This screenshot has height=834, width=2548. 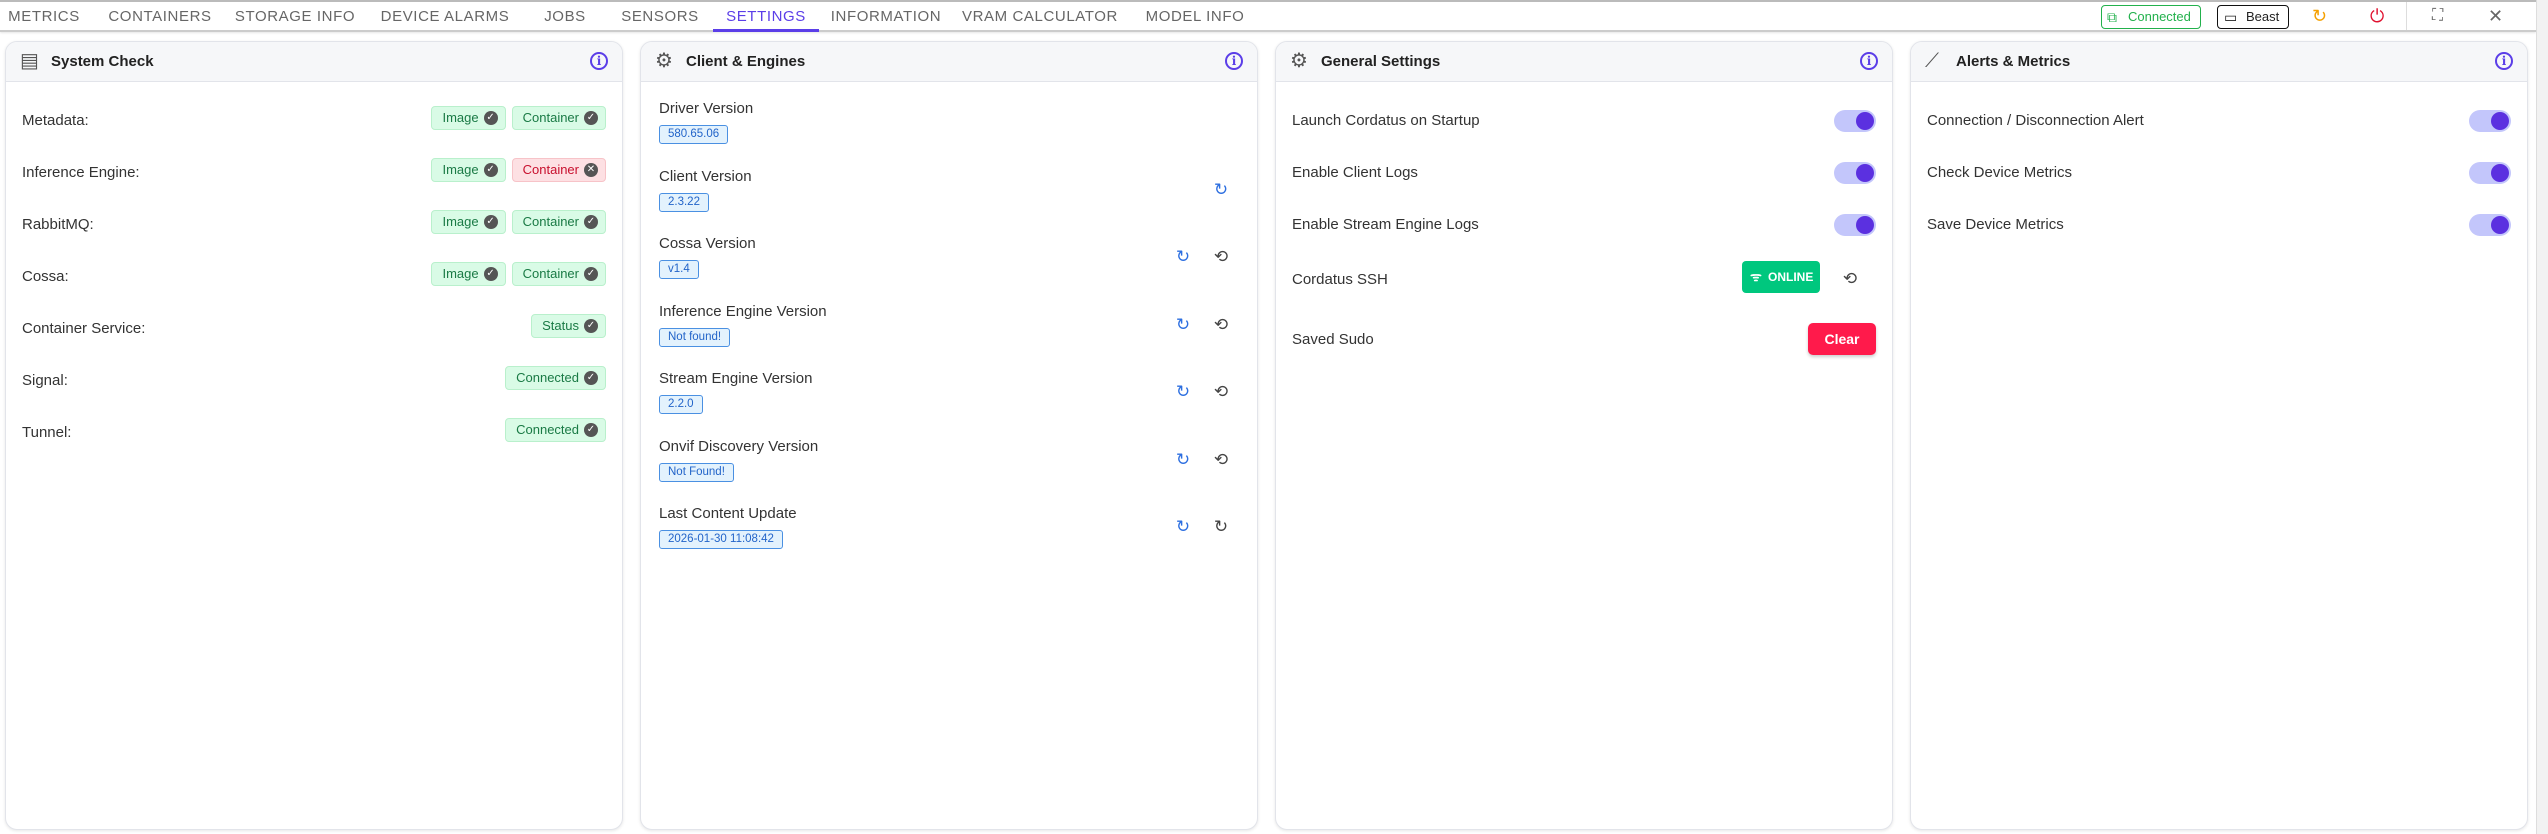 I want to click on saved-sudo-row: Saved Sudo Clear, so click(x=1584, y=339).